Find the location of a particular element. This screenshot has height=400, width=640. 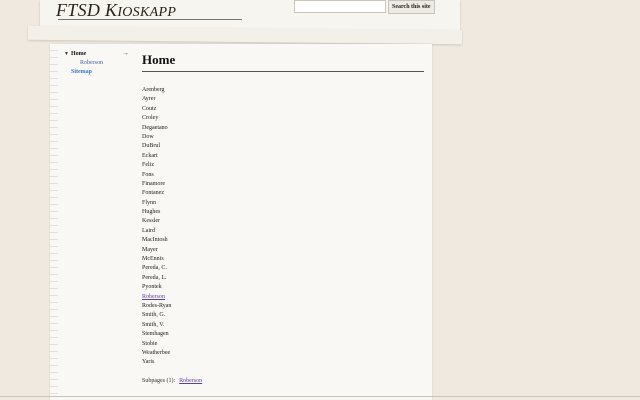

page-title-rule is located at coordinates (283, 71).